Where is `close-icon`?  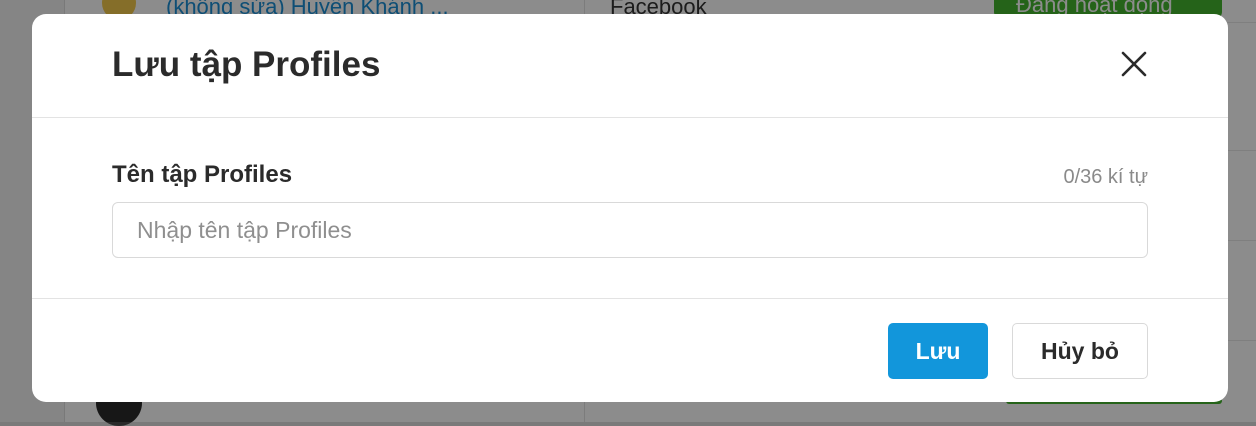
close-icon is located at coordinates (1134, 64).